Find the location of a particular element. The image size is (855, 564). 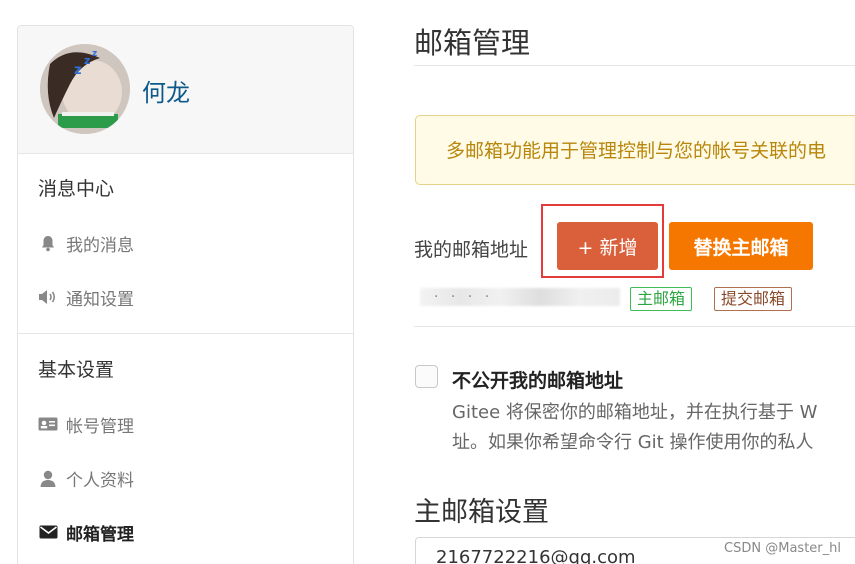

username: 何龙 is located at coordinates (166, 90).